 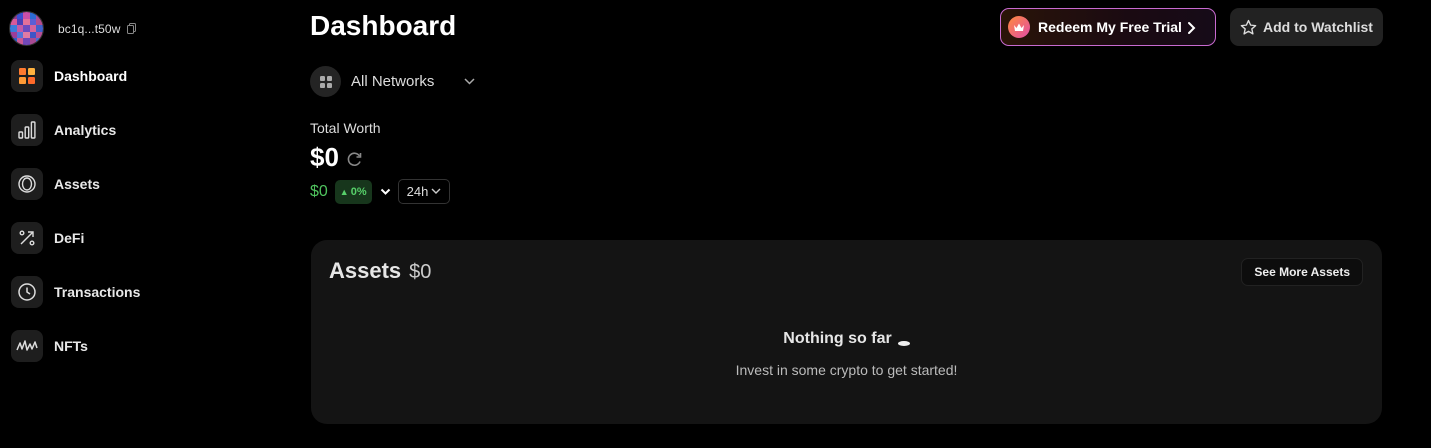 I want to click on grid-icon, so click(x=325, y=81).